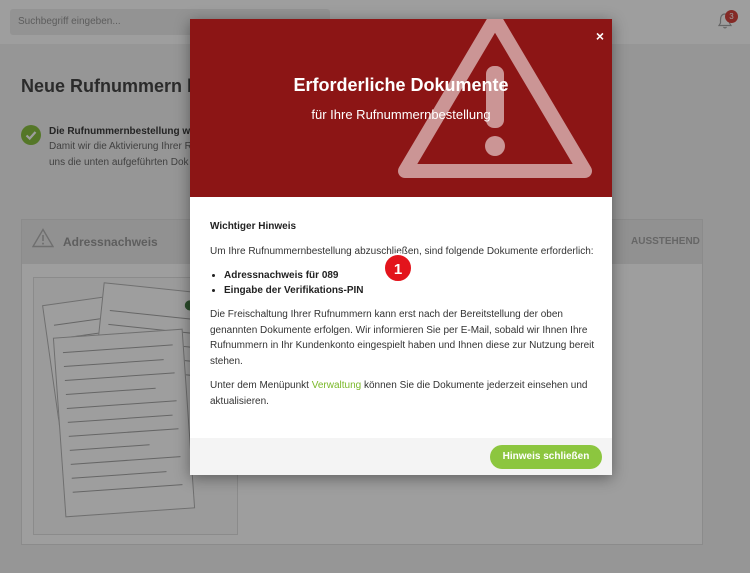 The width and height of the screenshot is (750, 573). What do you see at coordinates (253, 226) in the screenshot?
I see `notice-heading: Wichtiger Hinweis` at bounding box center [253, 226].